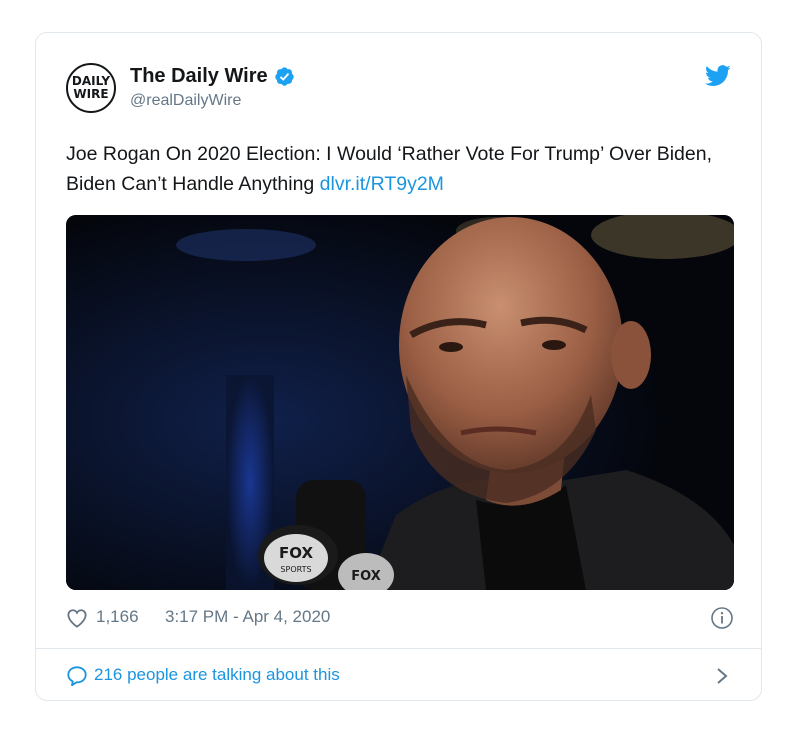 This screenshot has height=741, width=799. Describe the element at coordinates (77, 676) in the screenshot. I see `speech-bubble-icon` at that location.